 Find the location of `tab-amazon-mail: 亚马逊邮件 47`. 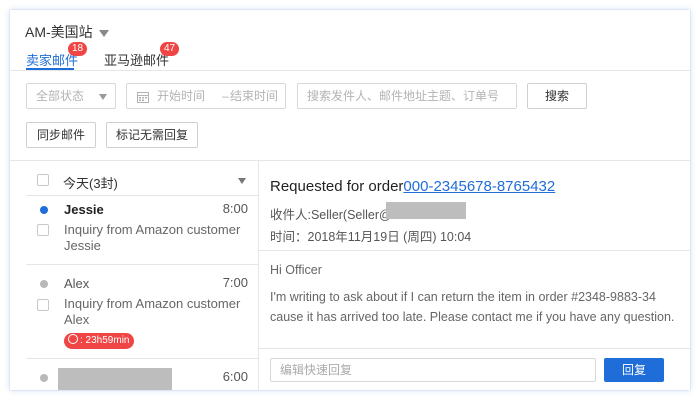

tab-amazon-mail: 亚马逊邮件 47 is located at coordinates (142, 55).